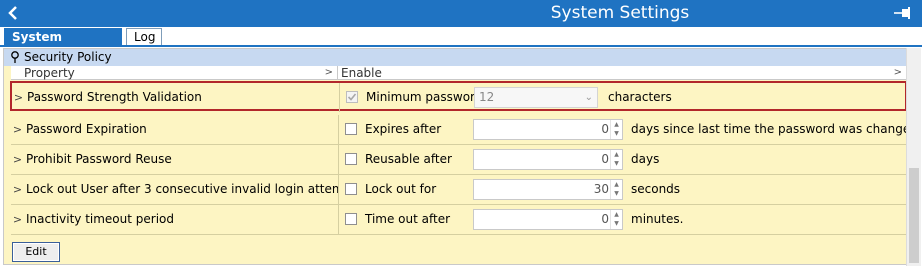  Describe the element at coordinates (487, 97) in the screenshot. I see `select-value: 12` at that location.